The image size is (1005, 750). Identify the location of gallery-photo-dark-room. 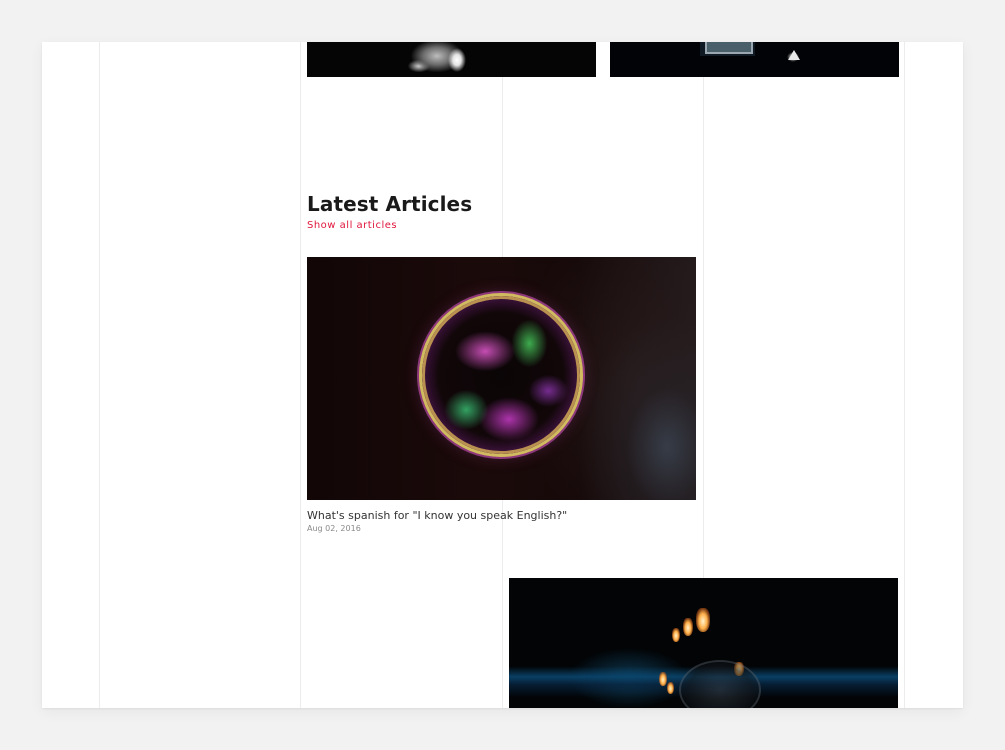
(754, 59).